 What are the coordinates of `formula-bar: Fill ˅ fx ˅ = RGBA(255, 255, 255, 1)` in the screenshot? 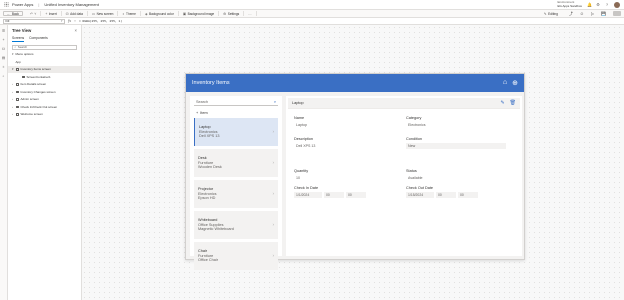 It's located at (312, 21).